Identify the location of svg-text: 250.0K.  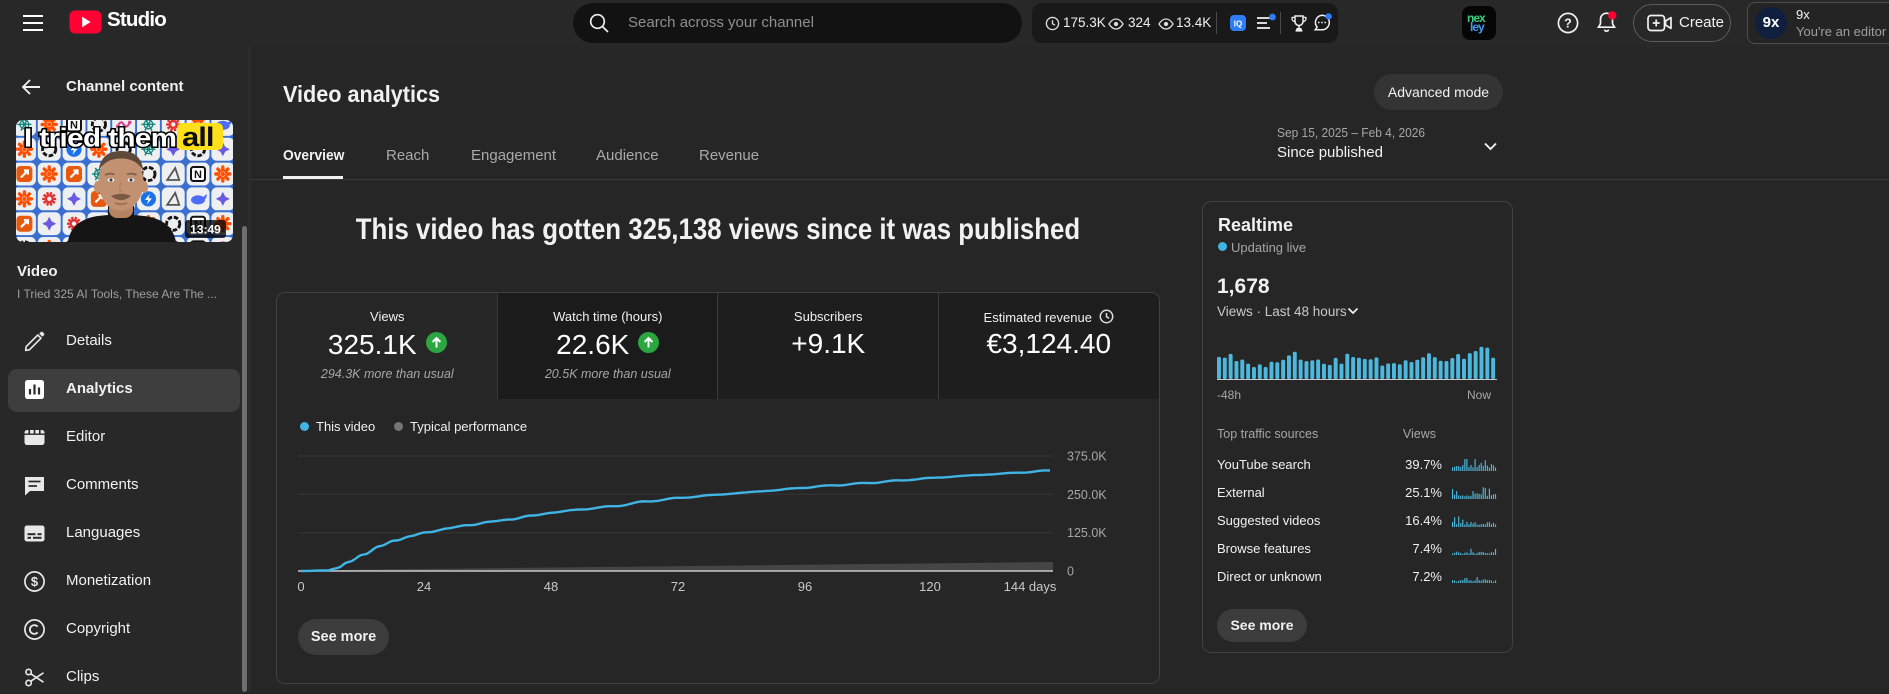
(1087, 495).